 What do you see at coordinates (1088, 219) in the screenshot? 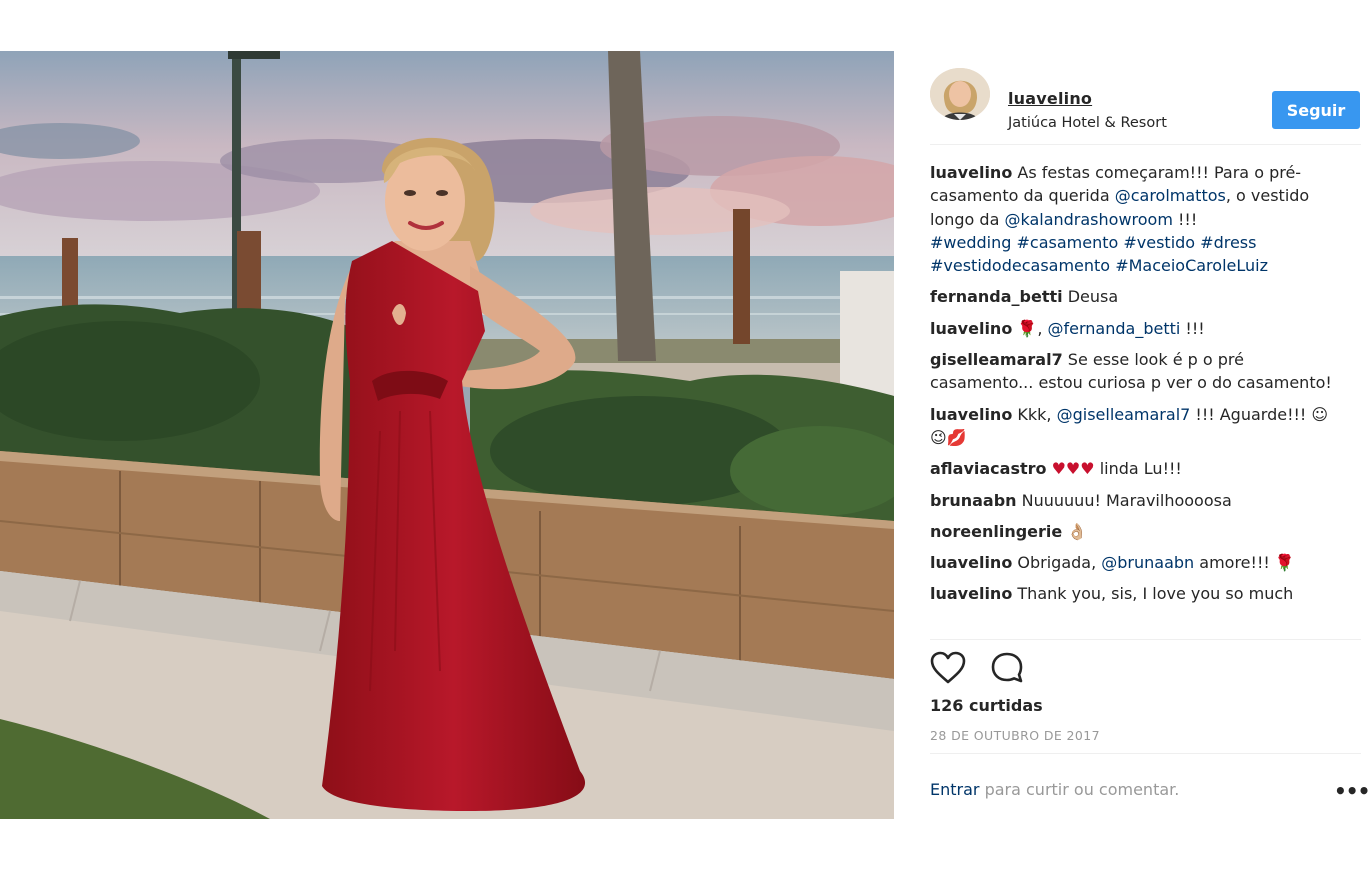
I see `mention-link: @kalandrashowroom` at bounding box center [1088, 219].